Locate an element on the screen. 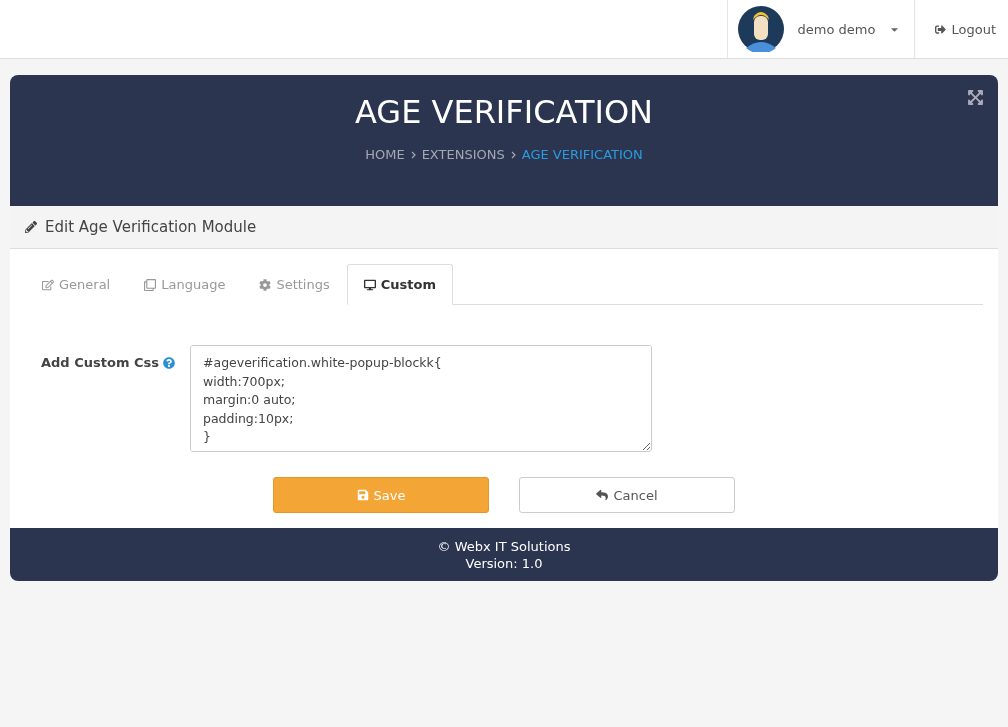  edit-icon is located at coordinates (48, 284).